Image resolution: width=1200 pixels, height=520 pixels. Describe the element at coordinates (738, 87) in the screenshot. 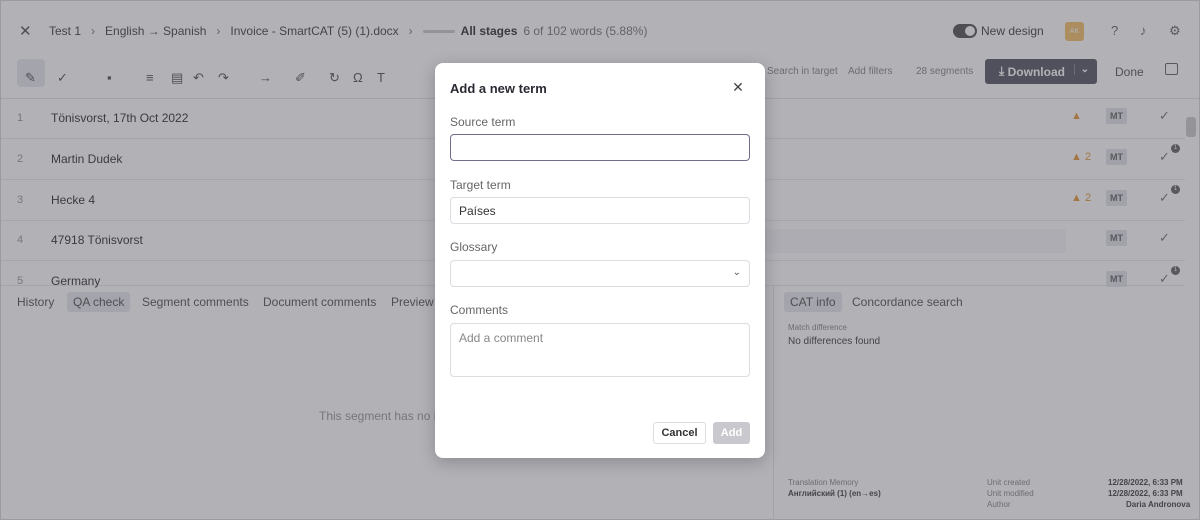

I see `close-icon: ✕` at that location.